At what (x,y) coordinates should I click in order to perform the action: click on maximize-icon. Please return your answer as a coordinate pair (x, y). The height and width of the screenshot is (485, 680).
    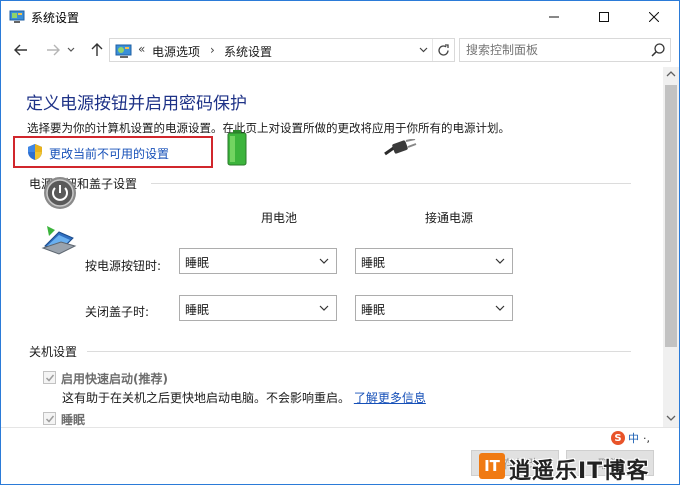
    Looking at the image, I should click on (604, 16).